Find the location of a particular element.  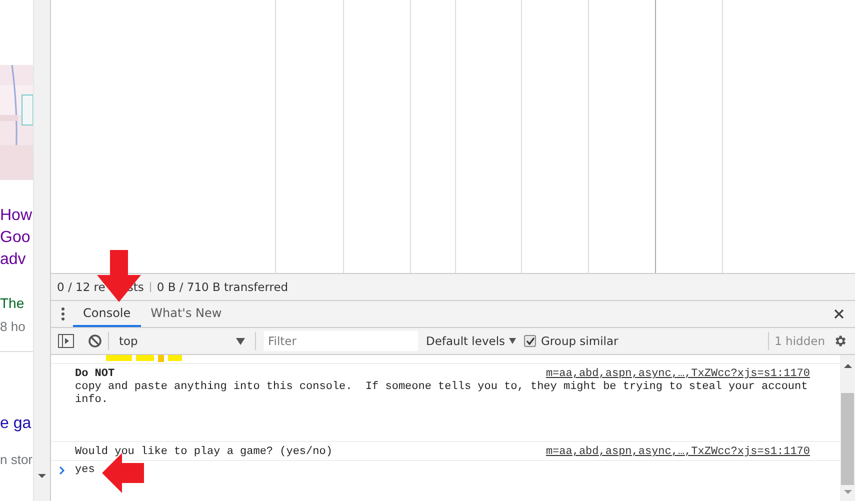

clear-icon is located at coordinates (95, 341).